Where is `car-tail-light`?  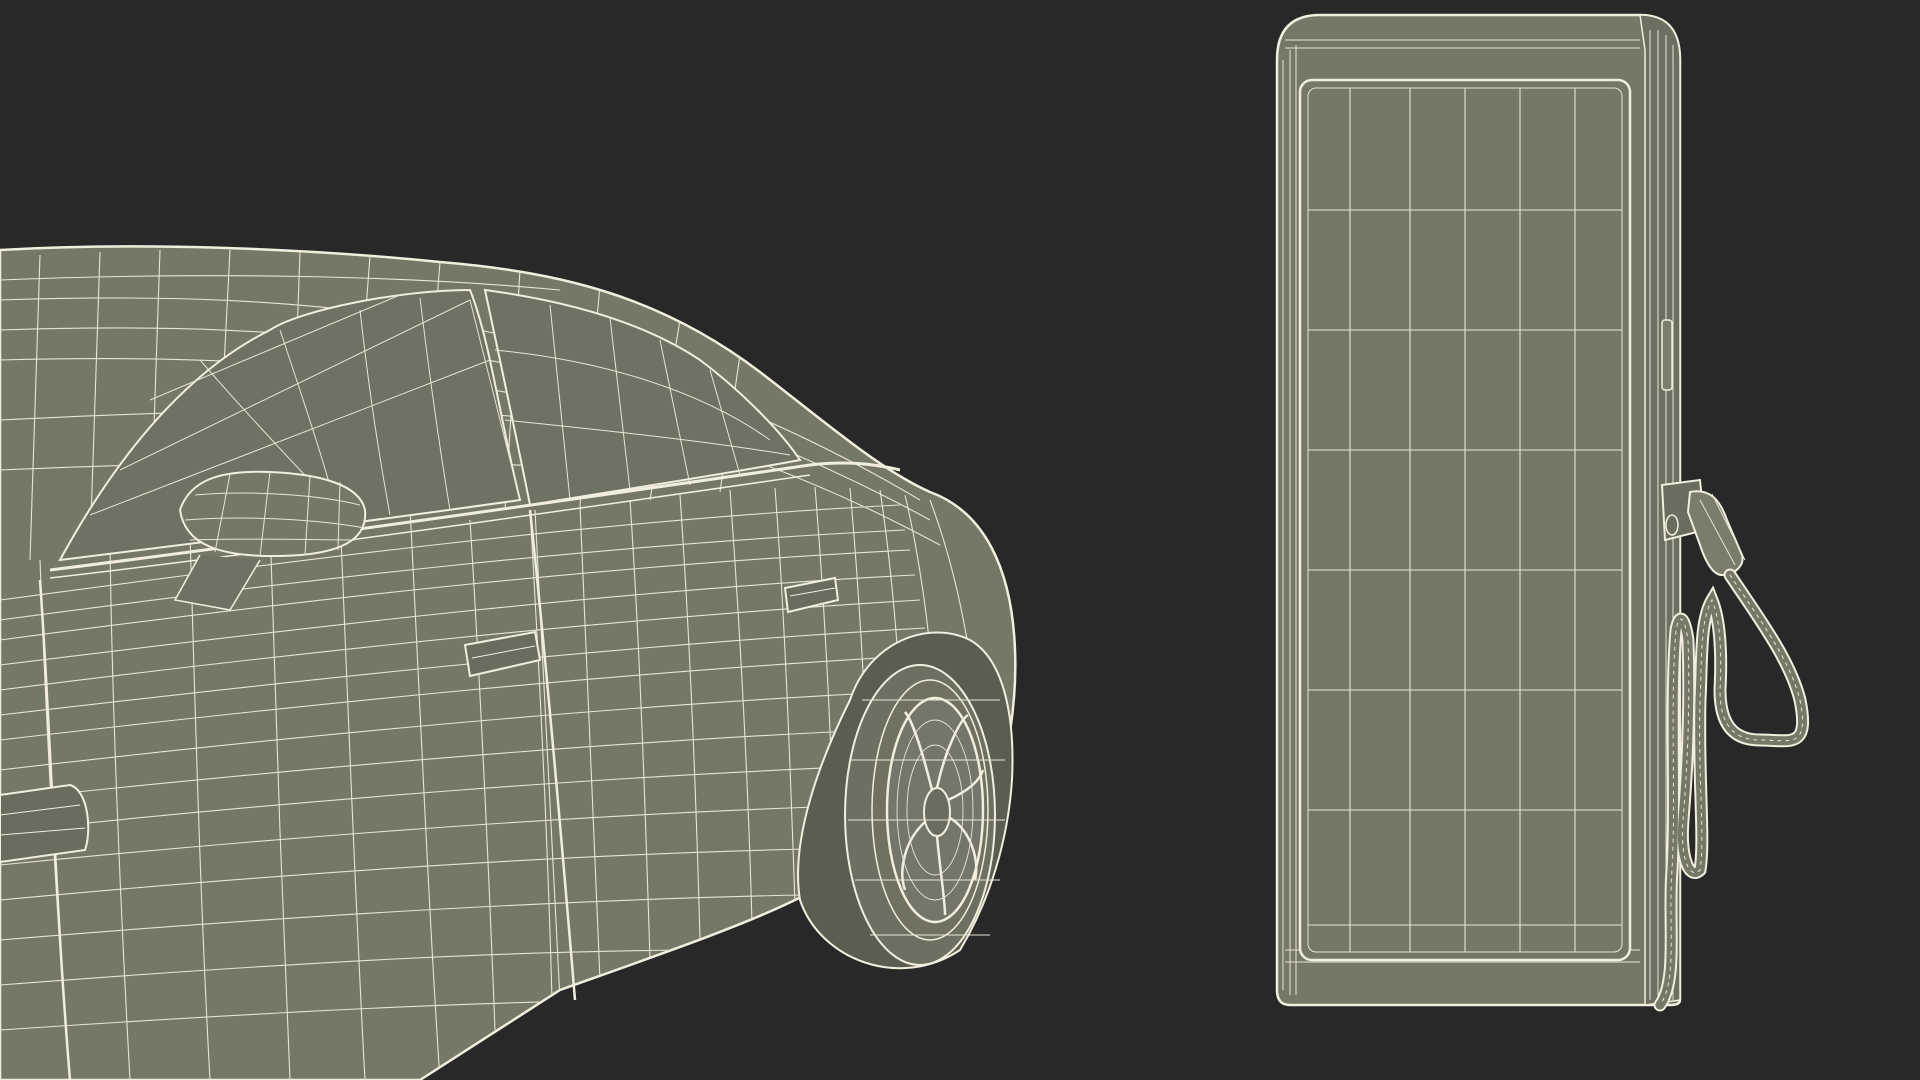
car-tail-light is located at coordinates (45, 823).